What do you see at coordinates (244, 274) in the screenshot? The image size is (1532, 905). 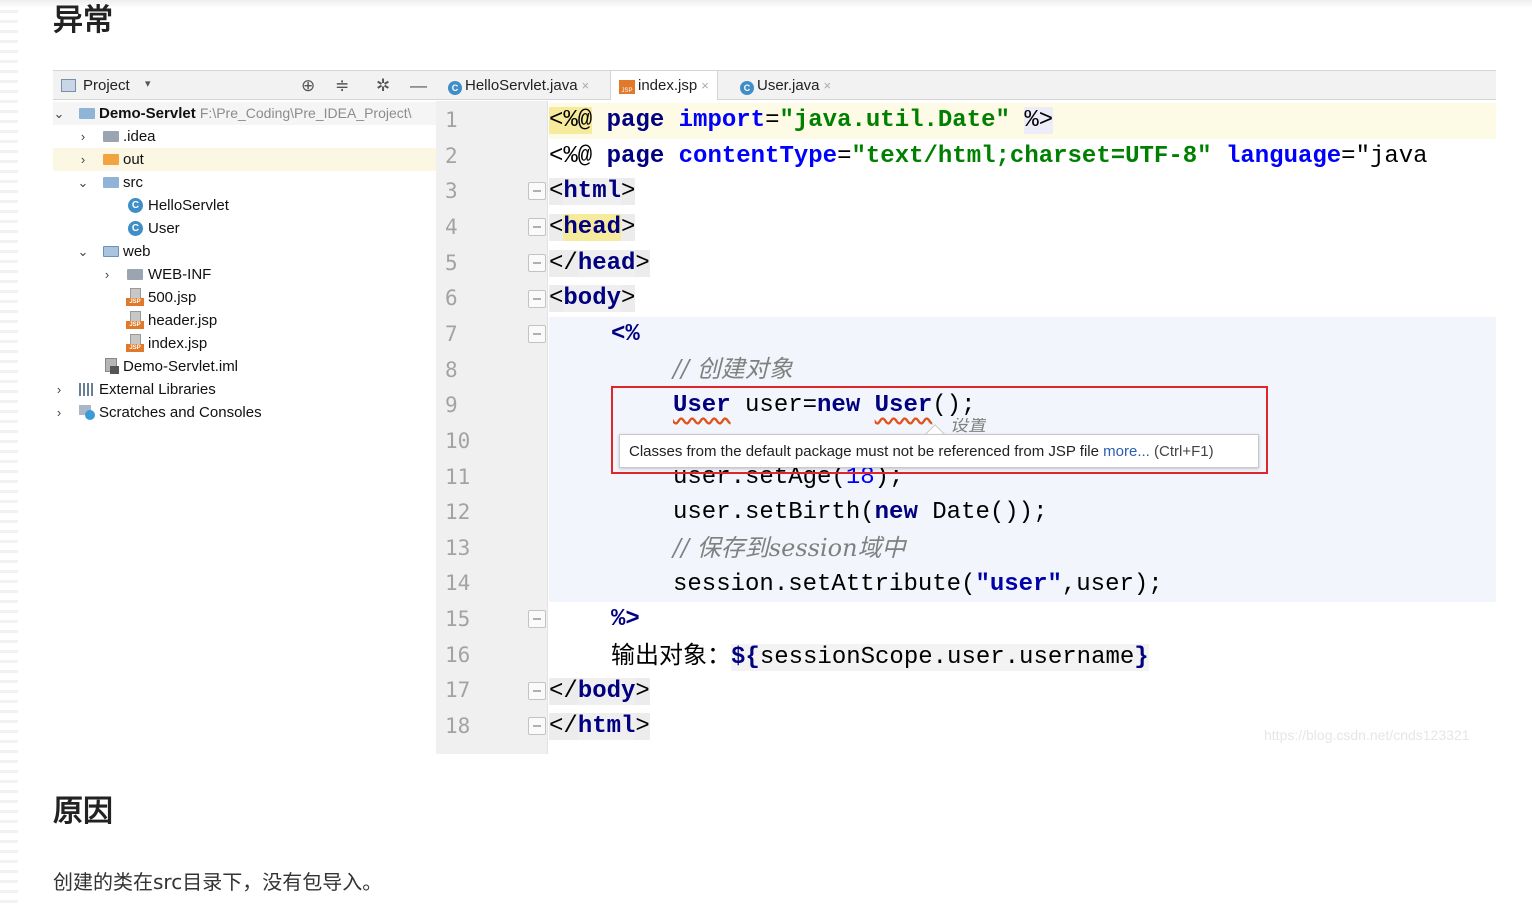 I see `tree-item-web-inf: › WEB-INF` at bounding box center [244, 274].